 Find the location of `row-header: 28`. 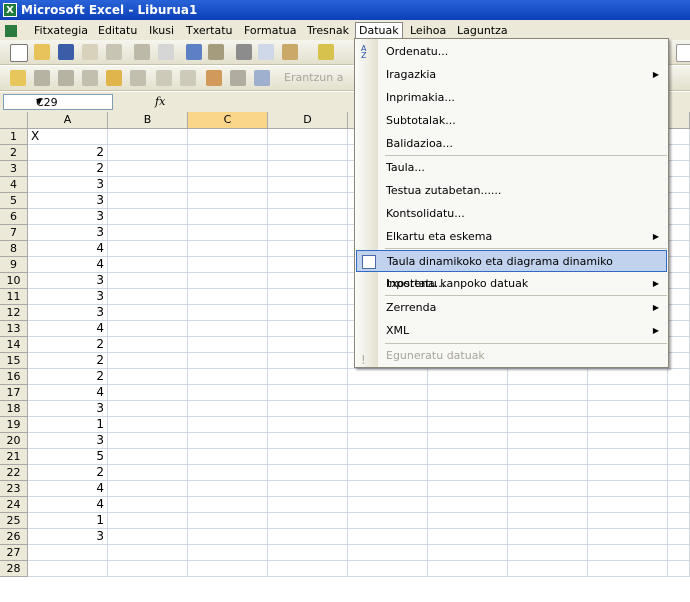

row-header: 28 is located at coordinates (14, 569).